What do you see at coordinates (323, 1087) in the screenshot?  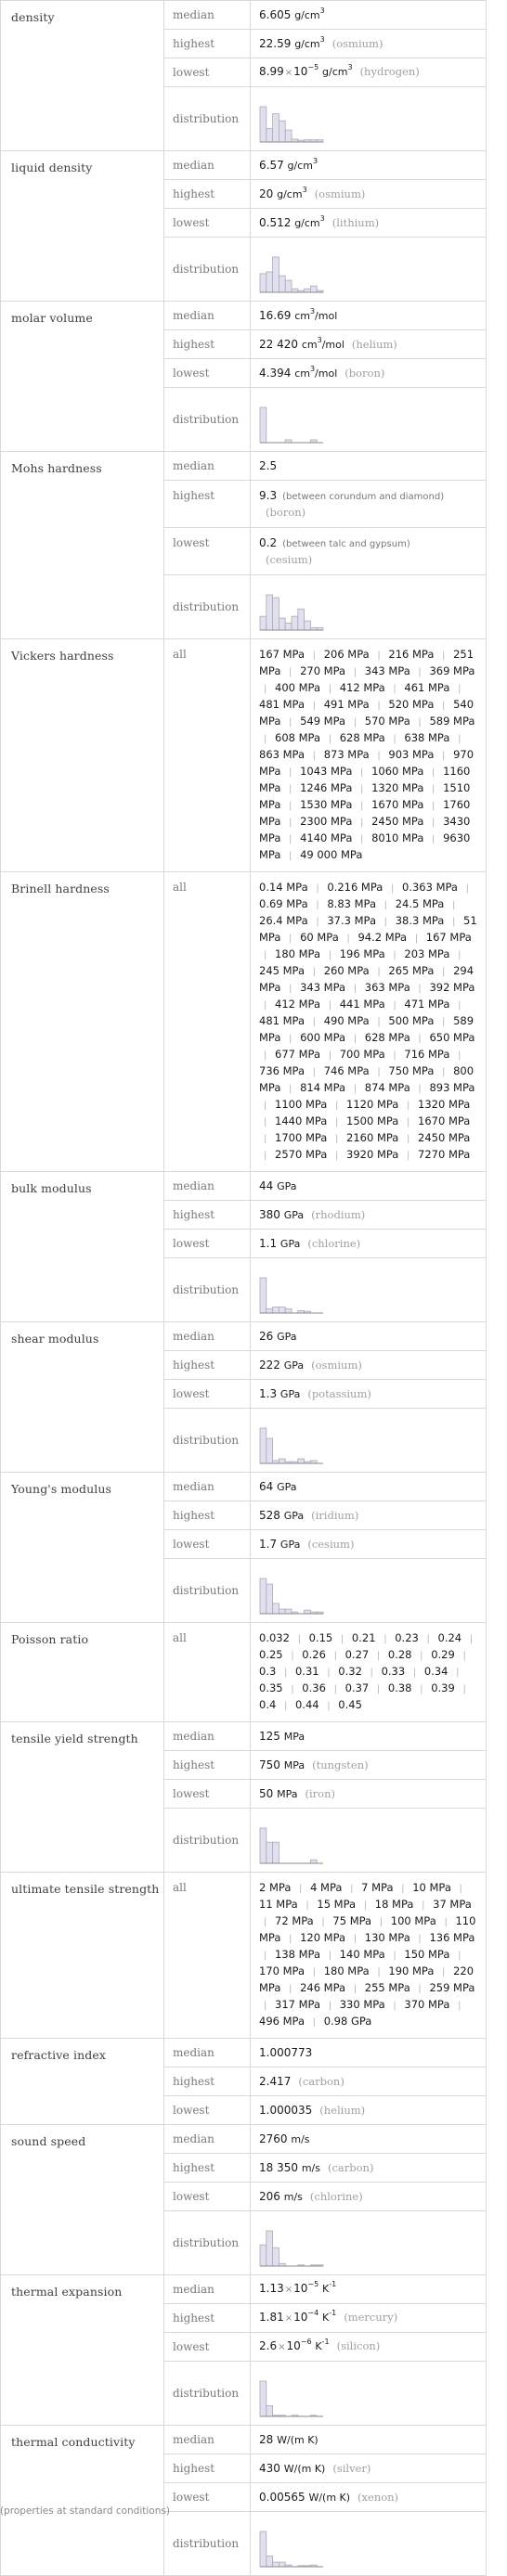 I see `list-value: 814 MPa` at bounding box center [323, 1087].